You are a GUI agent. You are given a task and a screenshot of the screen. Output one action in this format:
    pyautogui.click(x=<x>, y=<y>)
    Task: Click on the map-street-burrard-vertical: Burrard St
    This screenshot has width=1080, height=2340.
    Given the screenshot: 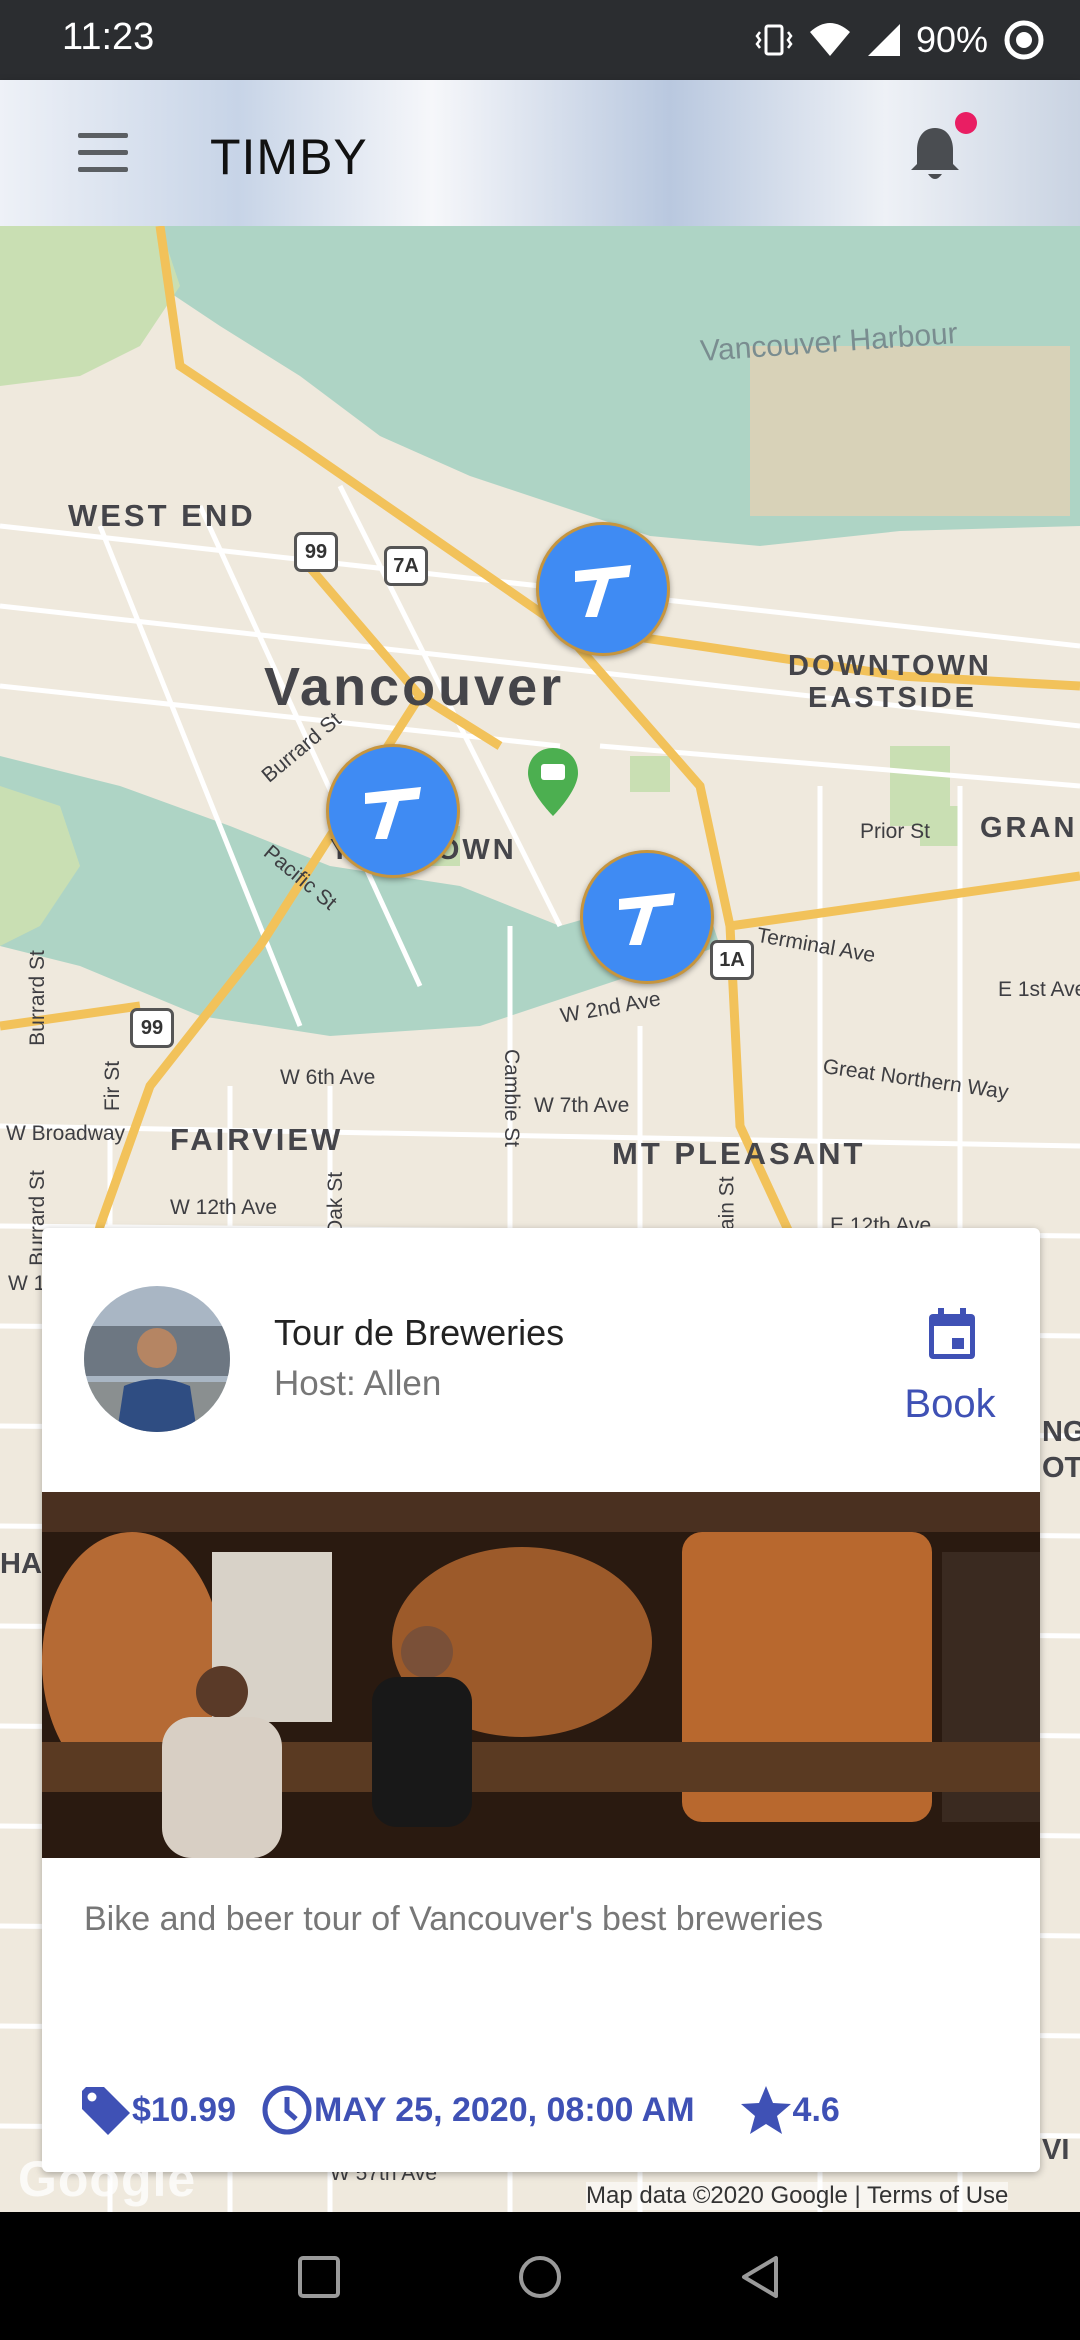 What is the action you would take?
    pyautogui.click(x=37, y=998)
    